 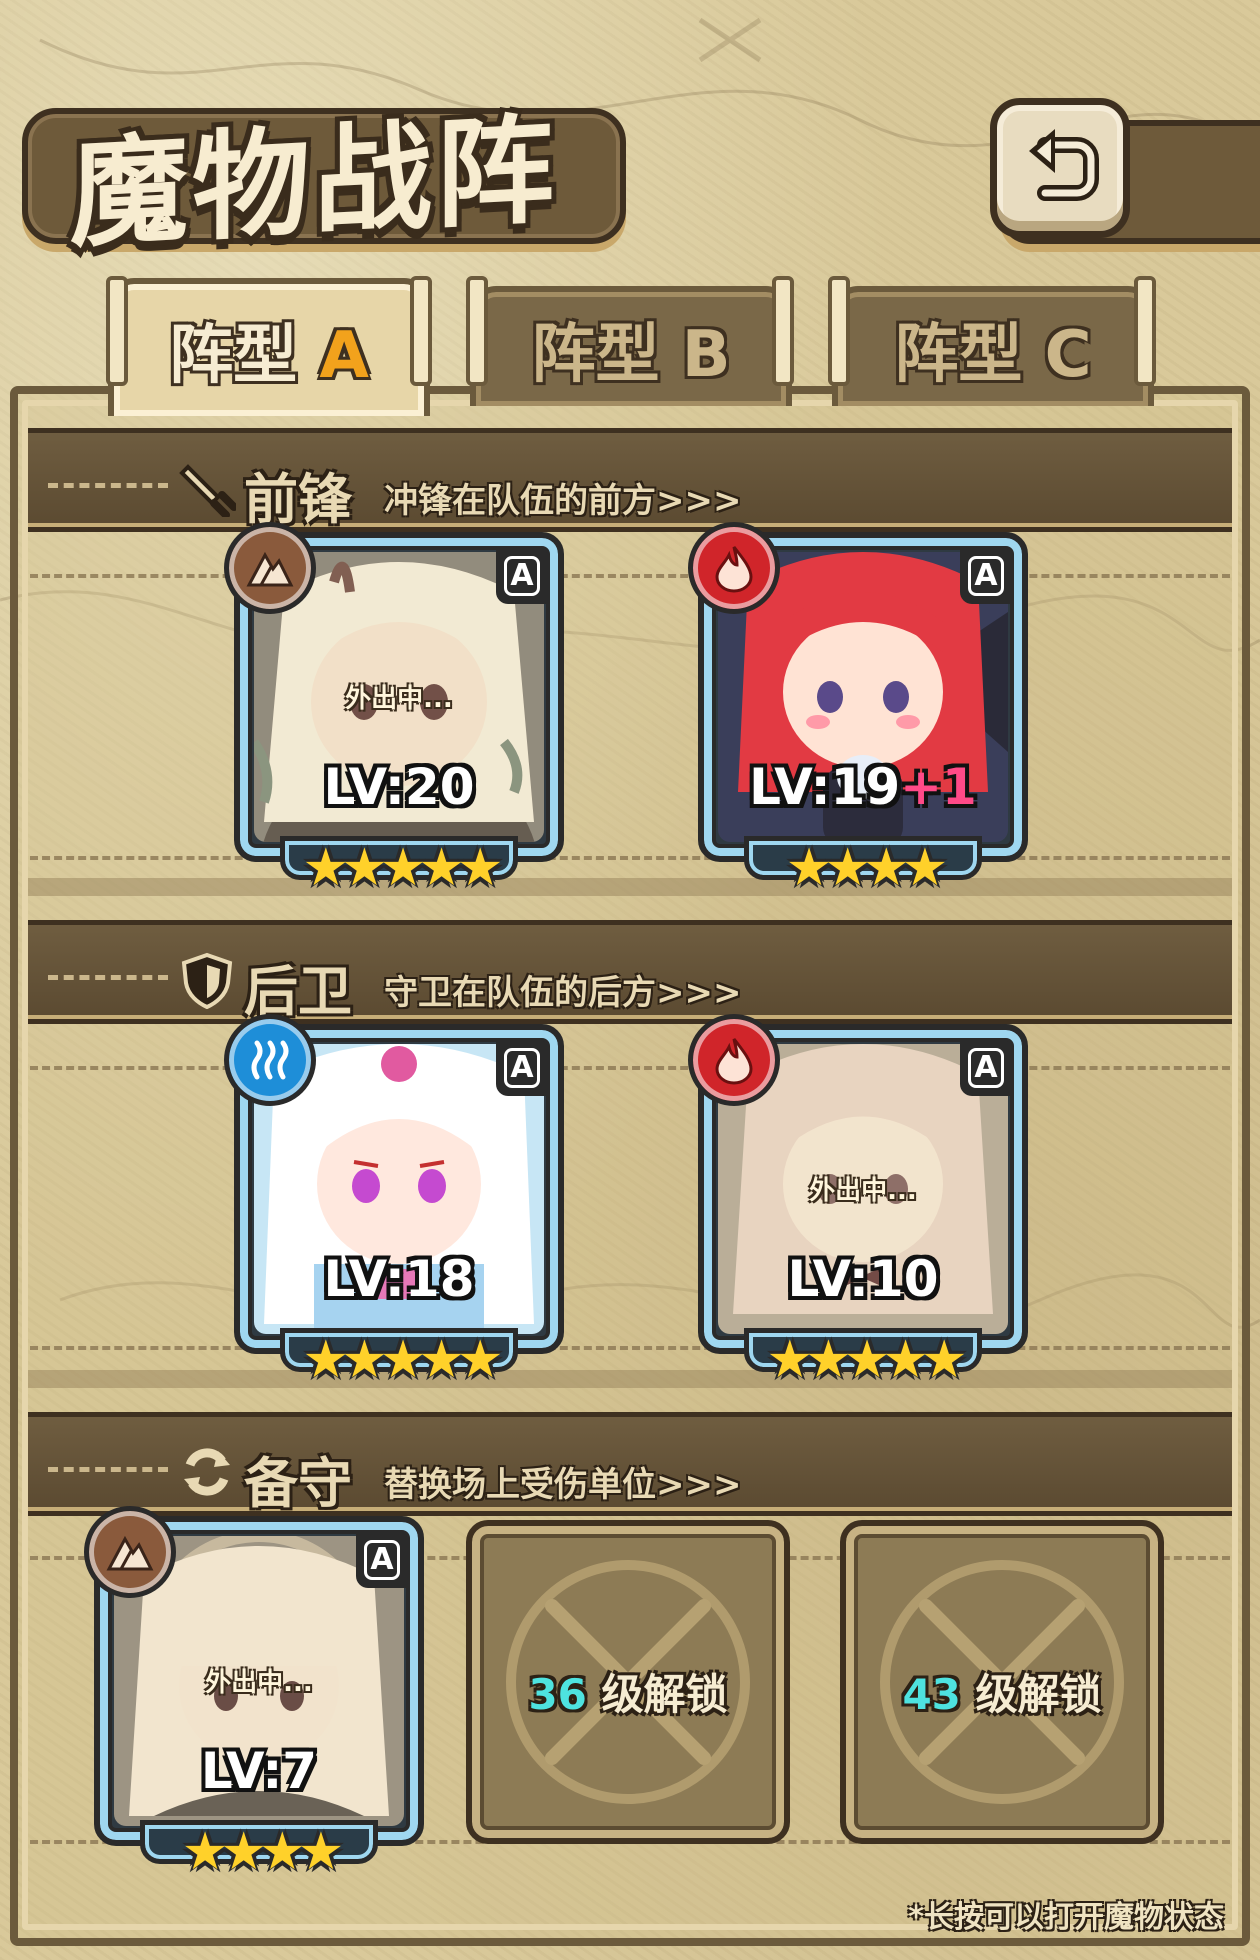 What do you see at coordinates (993, 355) in the screenshot?
I see `tab-label: 阵型 C` at bounding box center [993, 355].